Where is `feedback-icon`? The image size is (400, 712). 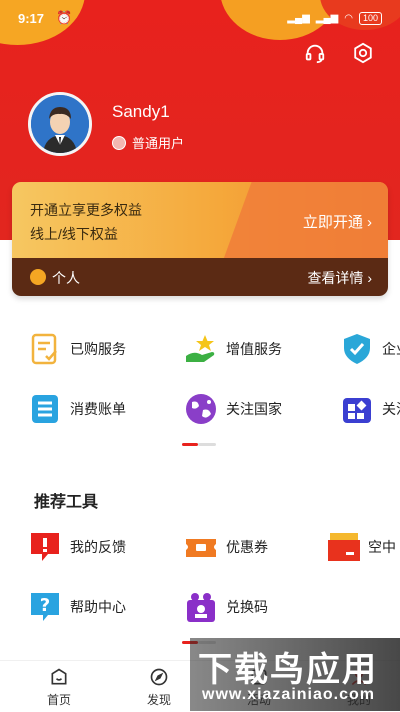 feedback-icon is located at coordinates (45, 547).